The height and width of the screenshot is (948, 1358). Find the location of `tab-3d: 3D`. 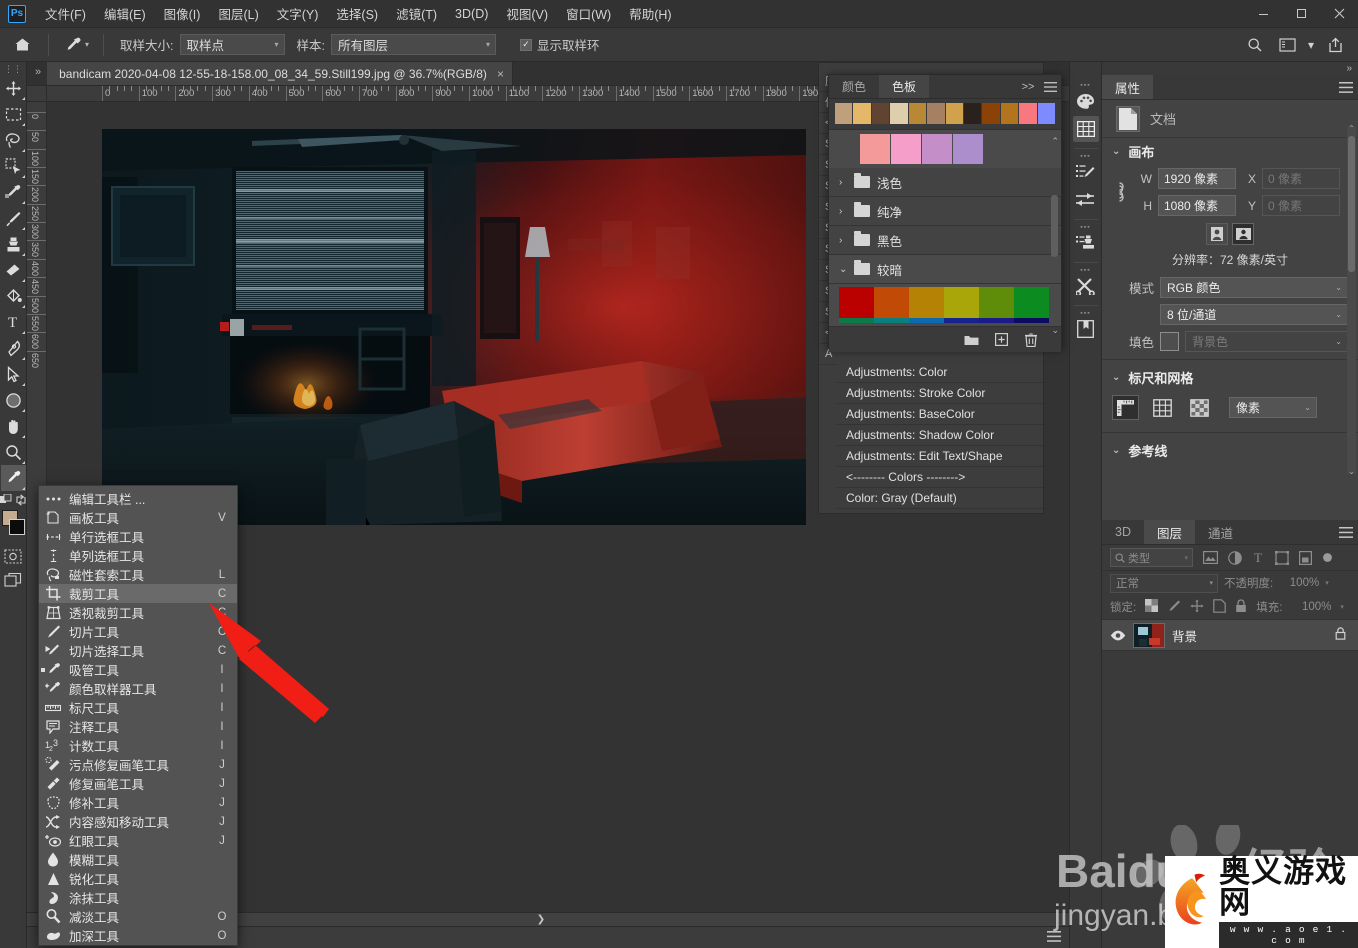

tab-3d: 3D is located at coordinates (1123, 532).